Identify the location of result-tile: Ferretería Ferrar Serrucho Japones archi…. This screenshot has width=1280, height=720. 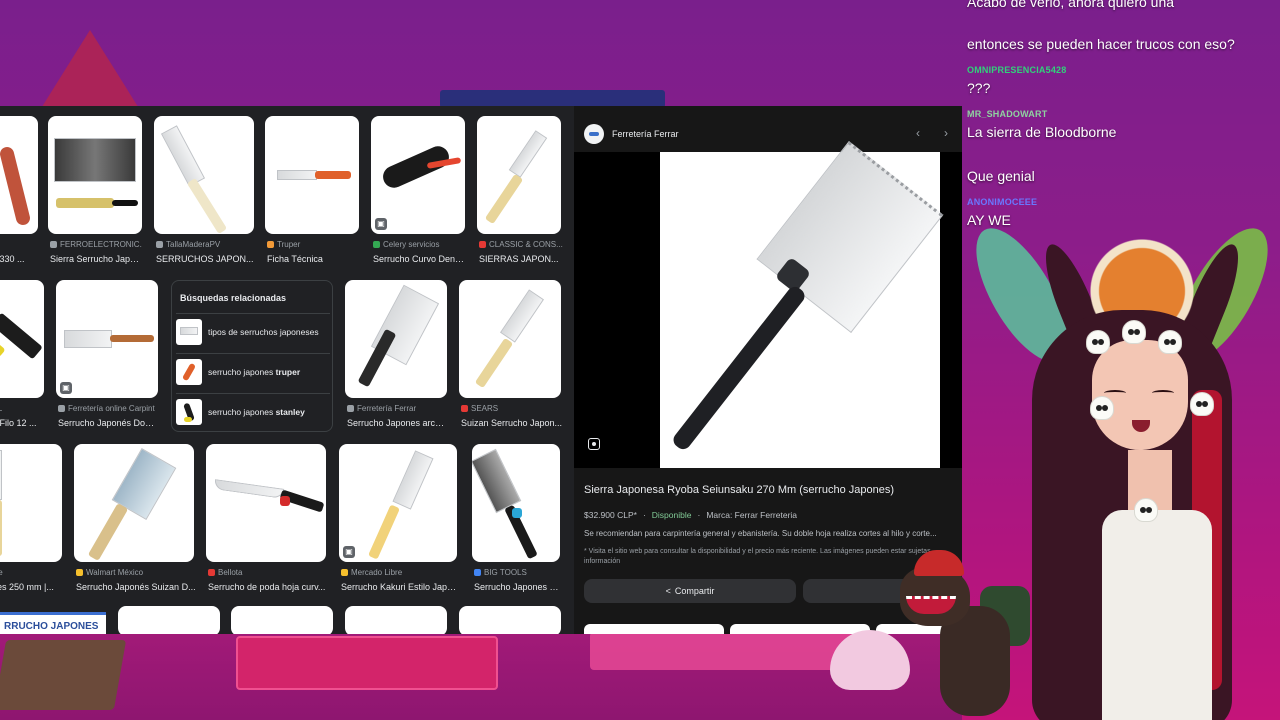
(397, 356).